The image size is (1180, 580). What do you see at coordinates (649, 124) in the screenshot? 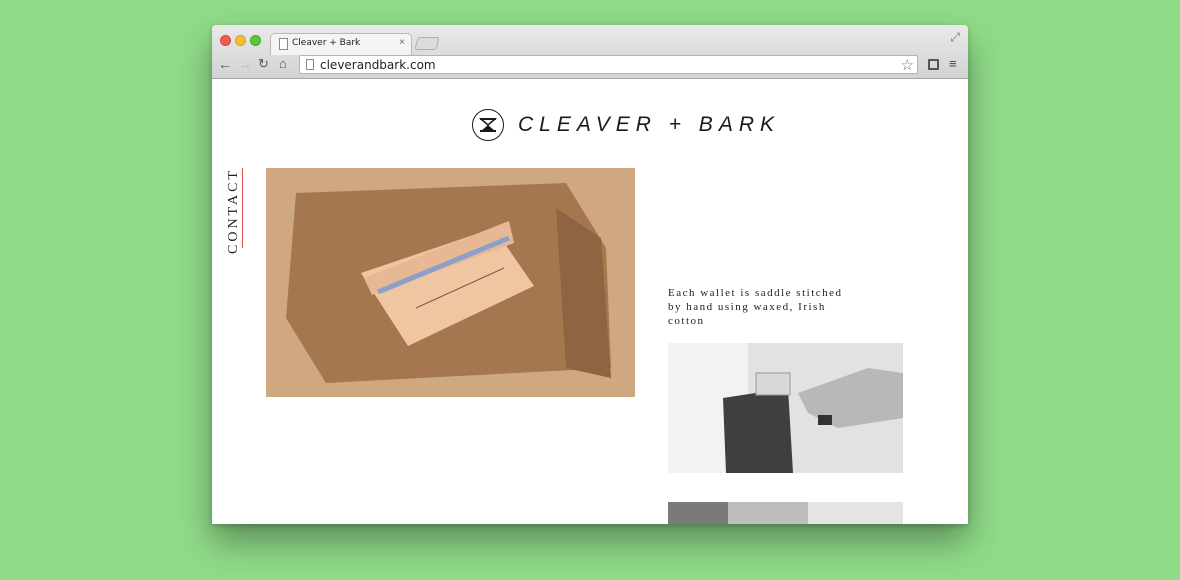
I see `logo-text: CLEAVER + BARK` at bounding box center [649, 124].